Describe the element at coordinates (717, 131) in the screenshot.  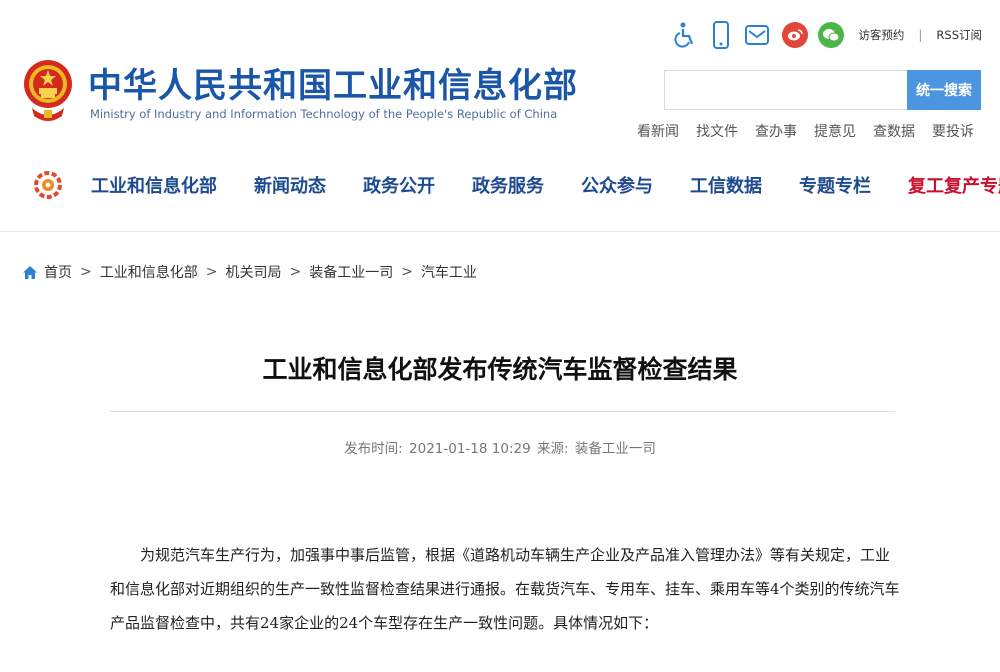
I see `quick-link-files: 找文件` at that location.